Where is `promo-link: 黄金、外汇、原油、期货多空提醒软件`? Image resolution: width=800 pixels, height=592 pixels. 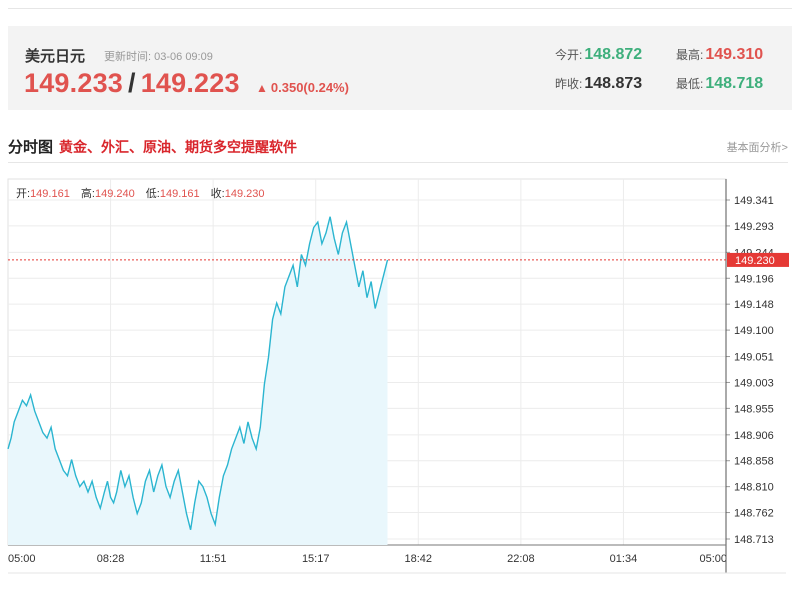 promo-link: 黄金、外汇、原油、期货多空提醒软件 is located at coordinates (178, 147).